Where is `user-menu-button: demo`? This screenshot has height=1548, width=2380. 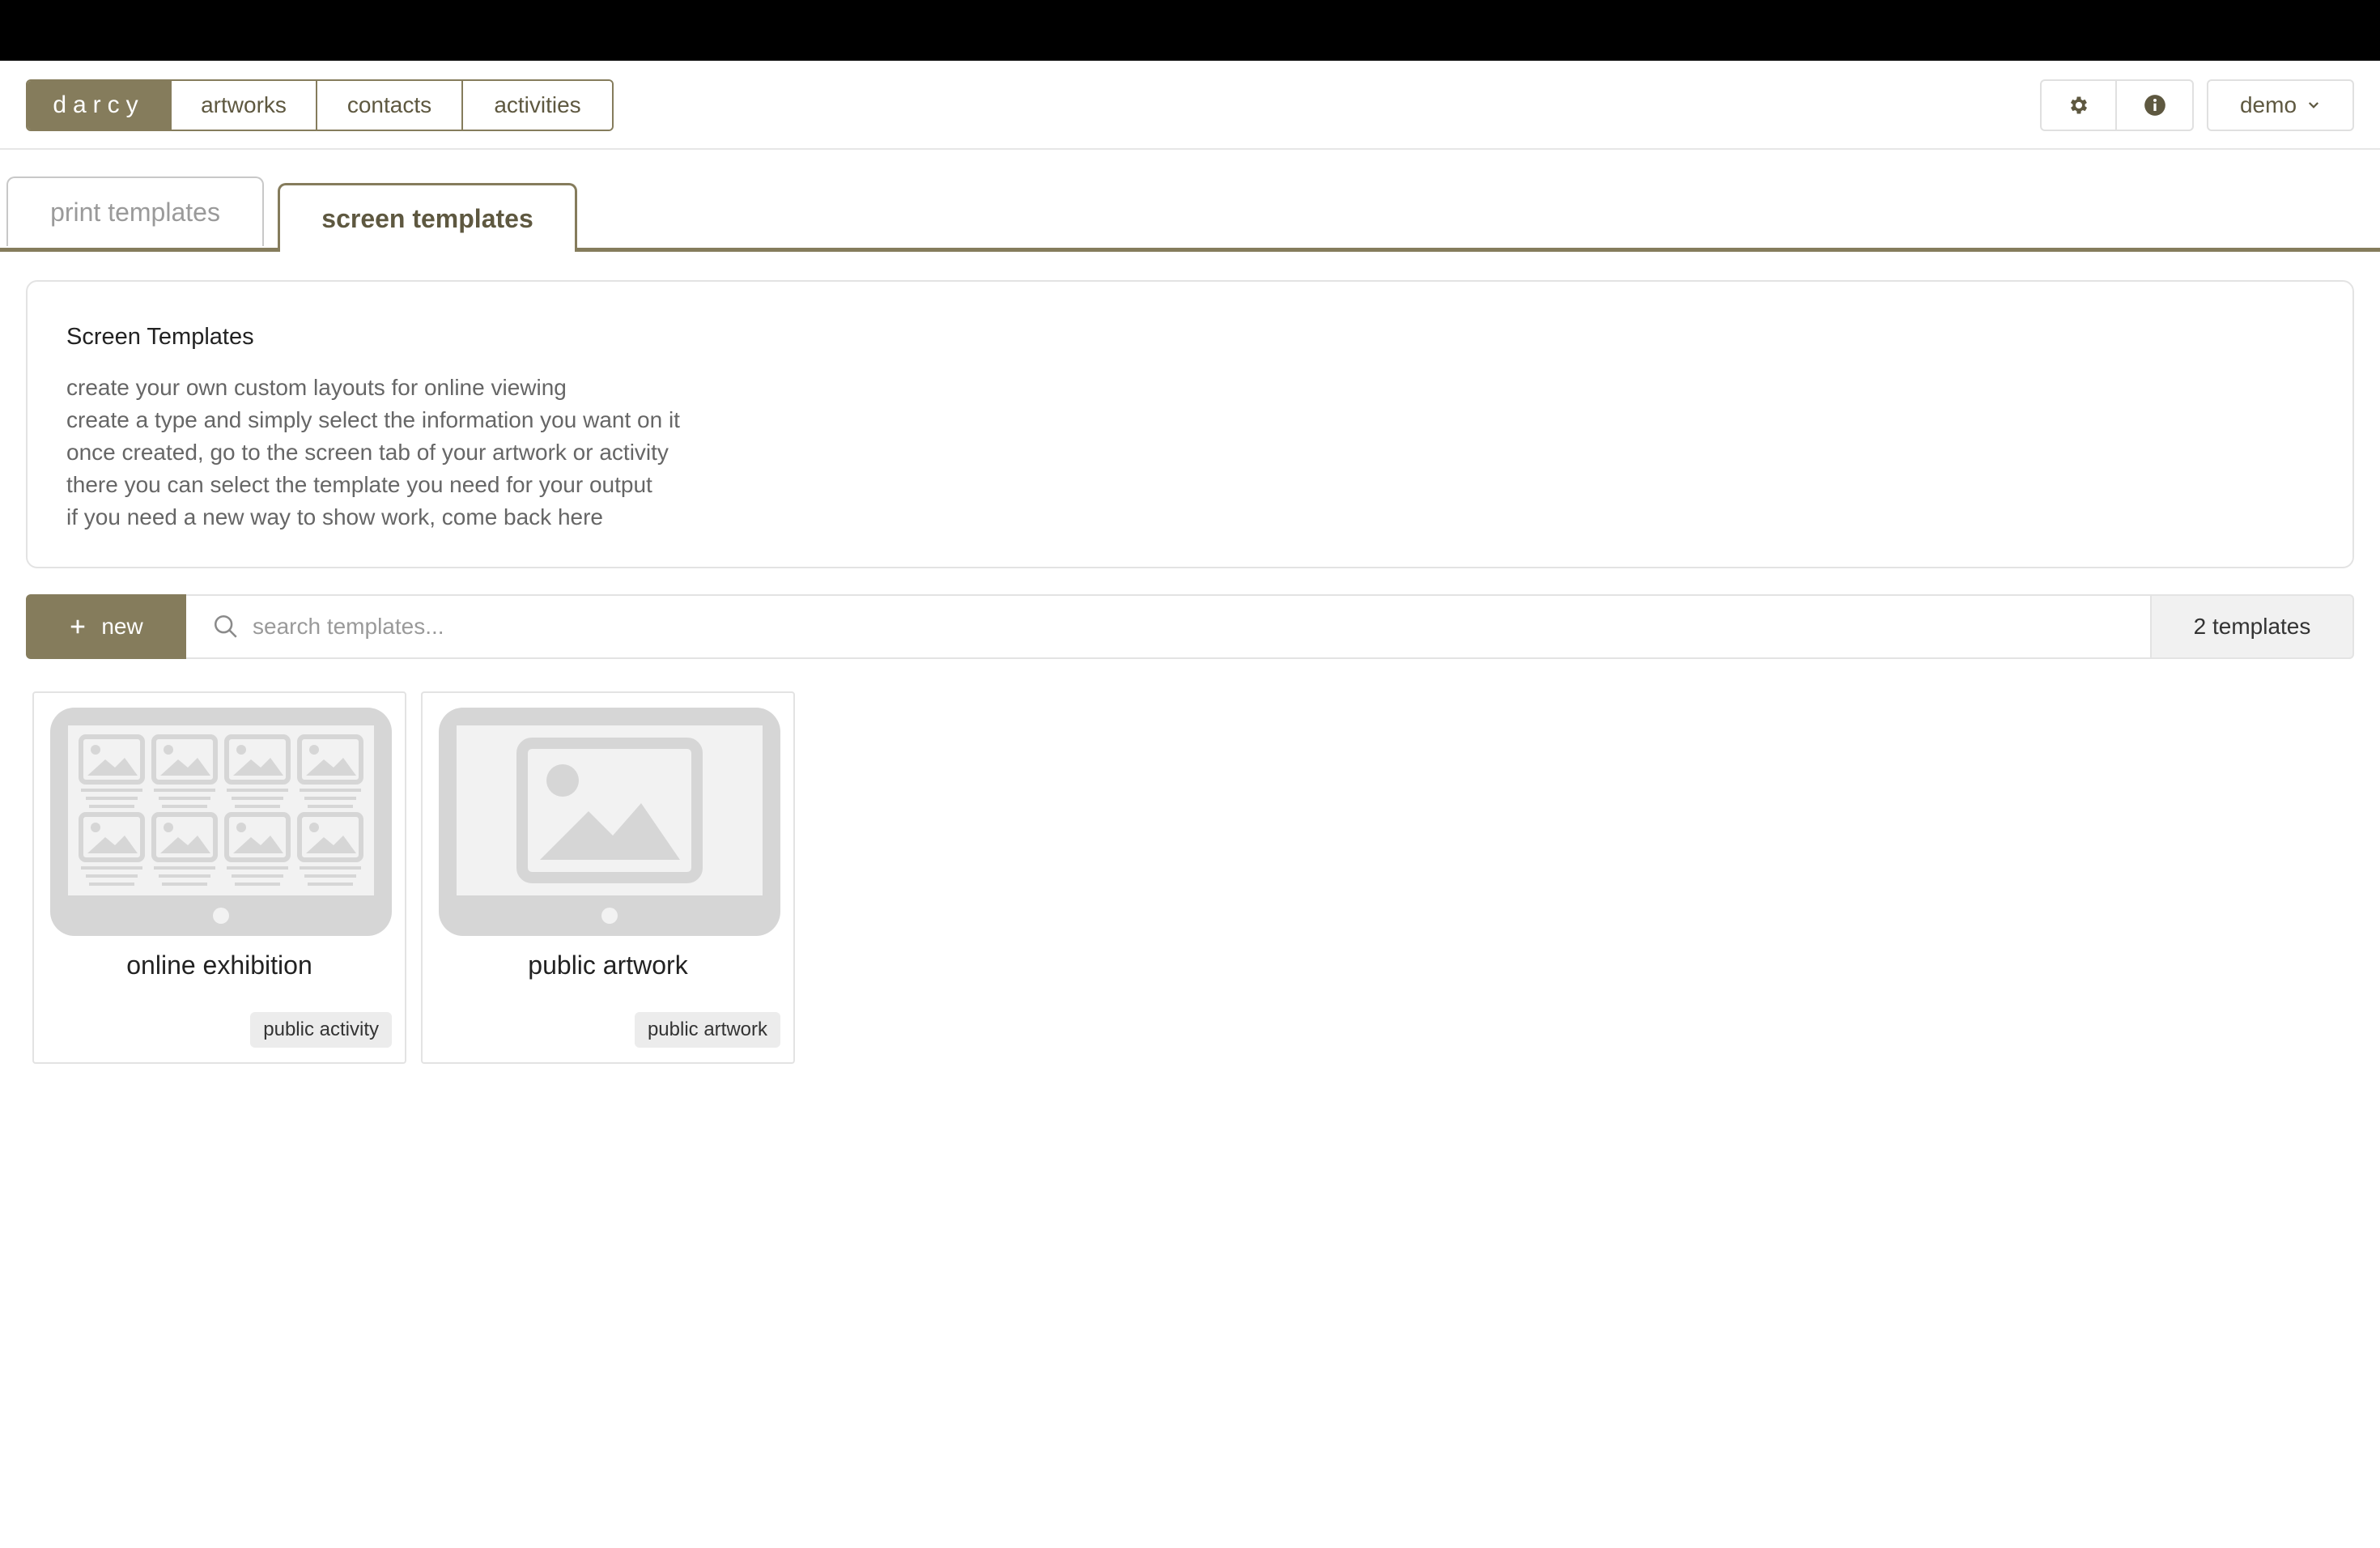 user-menu-button: demo is located at coordinates (2280, 105).